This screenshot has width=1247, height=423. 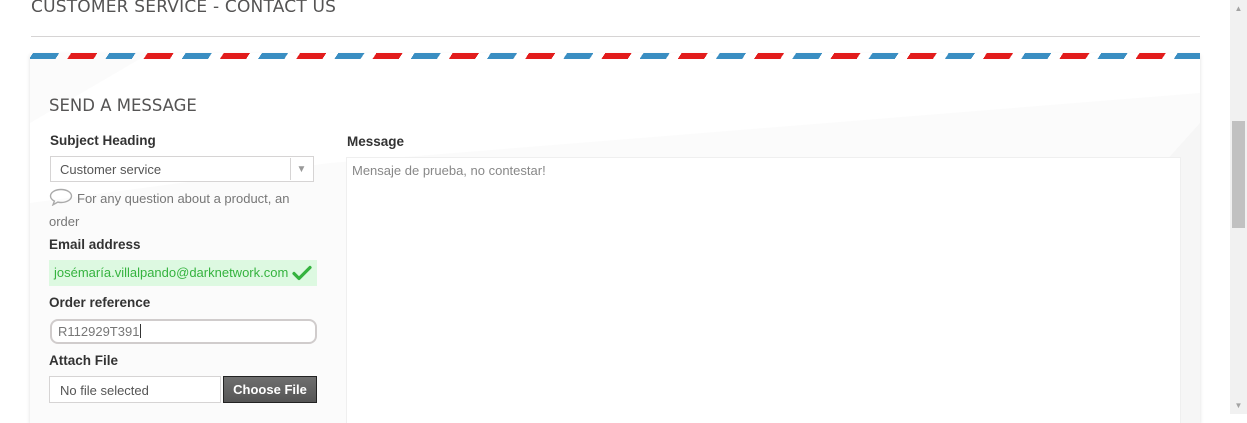 I want to click on file-name-field: No file selected, so click(x=135, y=389).